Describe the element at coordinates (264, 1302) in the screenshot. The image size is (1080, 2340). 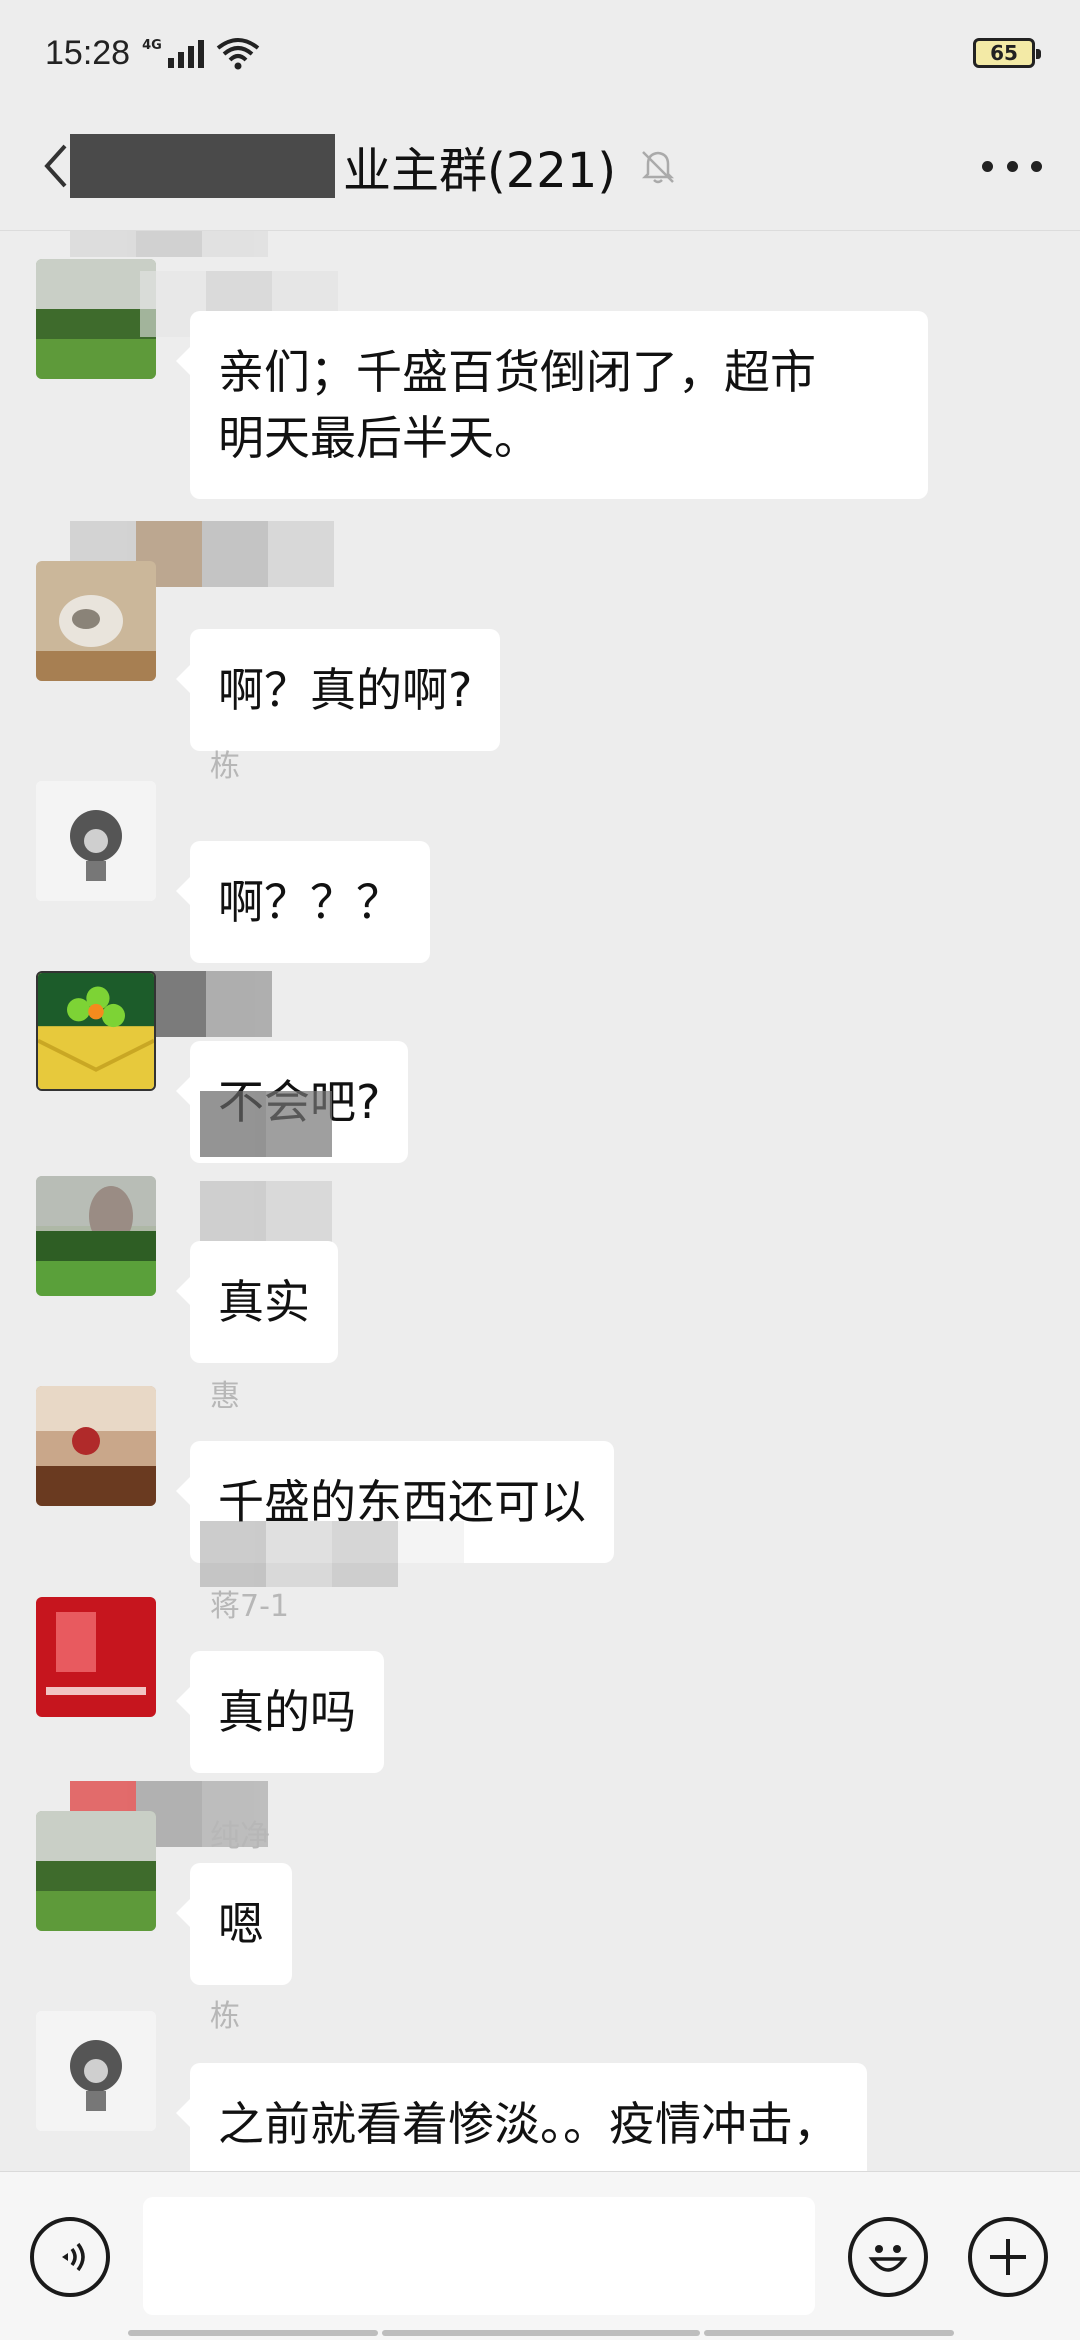
I see `message-text: 真实` at that location.